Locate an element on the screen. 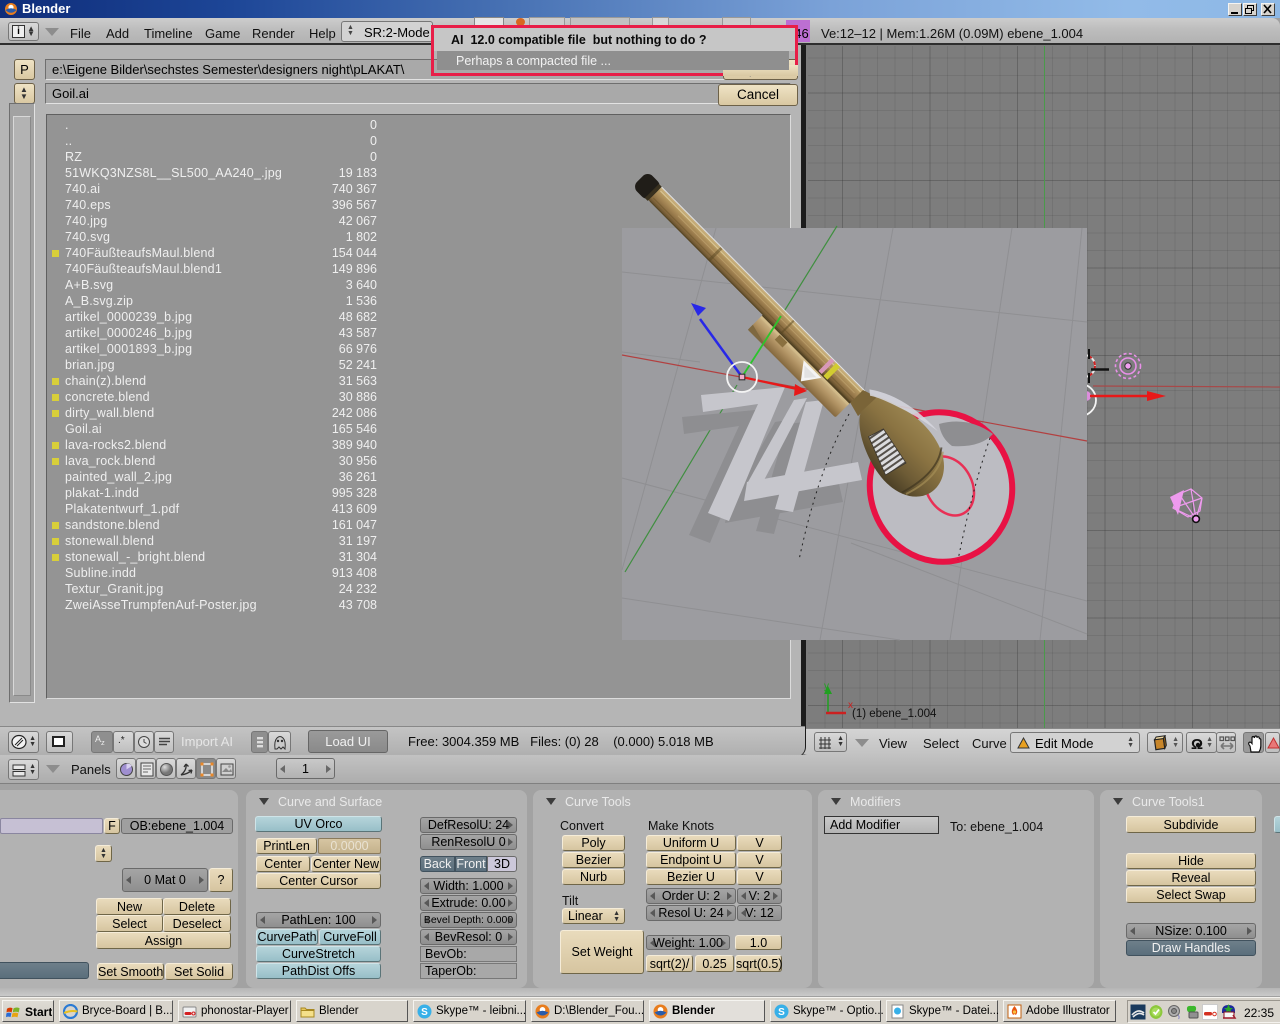 The image size is (1280, 1024). svg-text: y is located at coordinates (826, 686).